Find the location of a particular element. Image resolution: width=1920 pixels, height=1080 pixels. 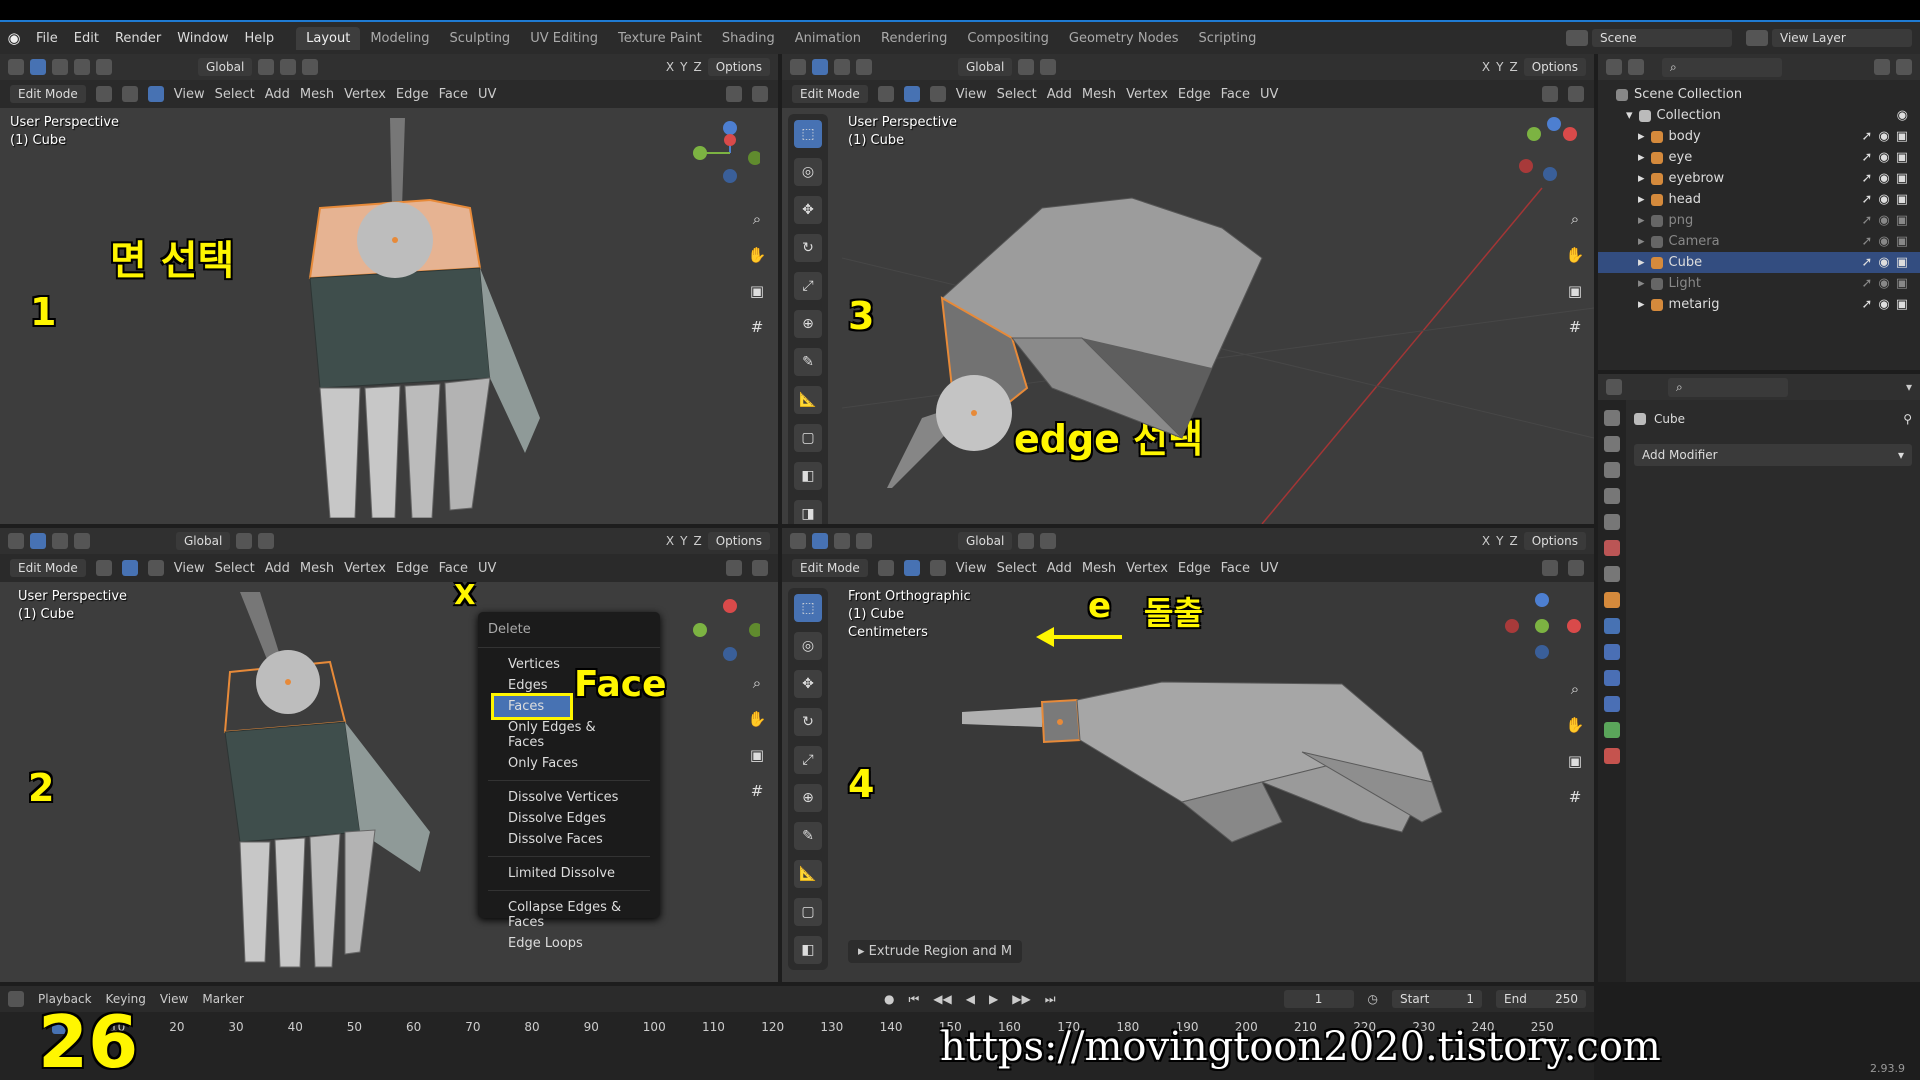

outliner-search-field: ⌕ is located at coordinates (1722, 67).